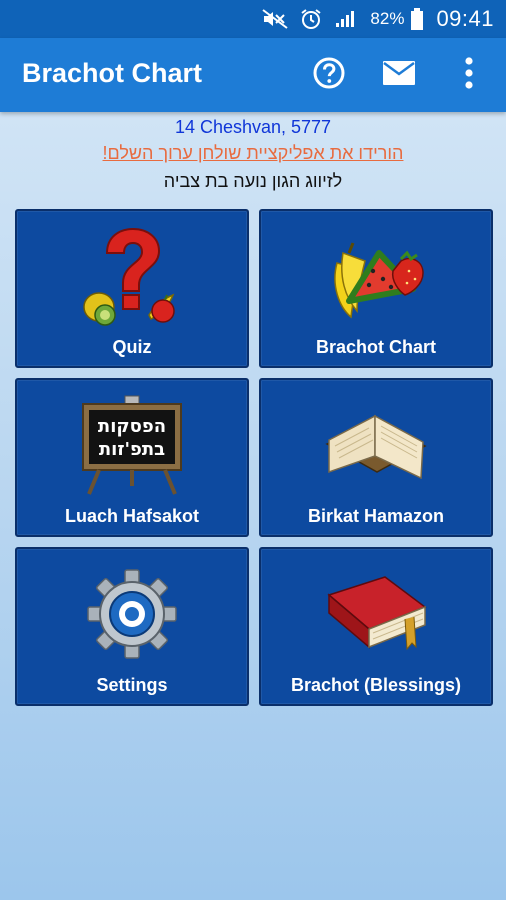 Image resolution: width=506 pixels, height=900 pixels. What do you see at coordinates (346, 19) in the screenshot?
I see `signal-icon` at bounding box center [346, 19].